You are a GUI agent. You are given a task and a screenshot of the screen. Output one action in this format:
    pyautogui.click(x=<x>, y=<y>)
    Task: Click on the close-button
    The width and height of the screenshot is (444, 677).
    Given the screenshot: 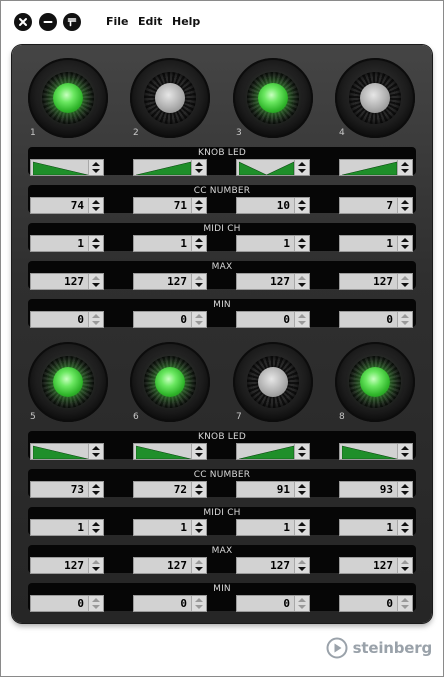 What is the action you would take?
    pyautogui.click(x=23, y=22)
    